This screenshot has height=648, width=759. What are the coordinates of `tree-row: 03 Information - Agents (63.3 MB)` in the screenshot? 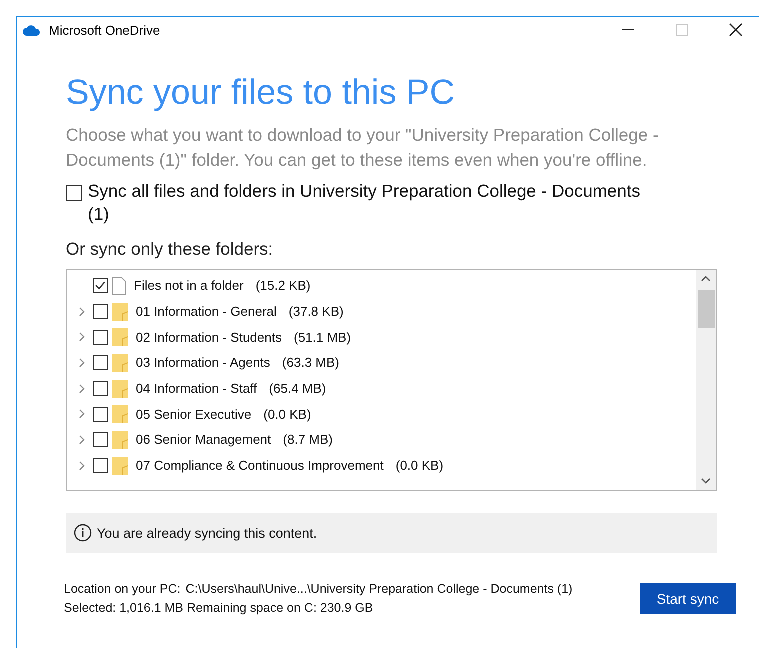 It's located at (385, 363).